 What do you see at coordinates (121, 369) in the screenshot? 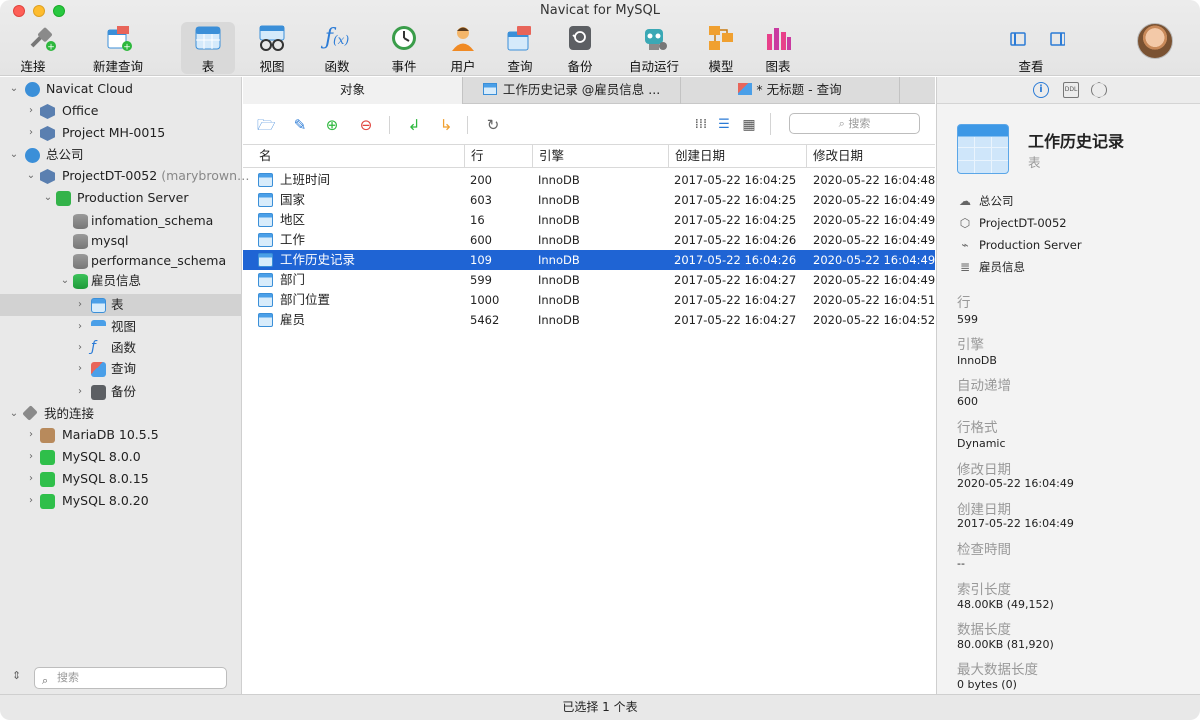
I see `tree-item-queries: › 查询` at bounding box center [121, 369].